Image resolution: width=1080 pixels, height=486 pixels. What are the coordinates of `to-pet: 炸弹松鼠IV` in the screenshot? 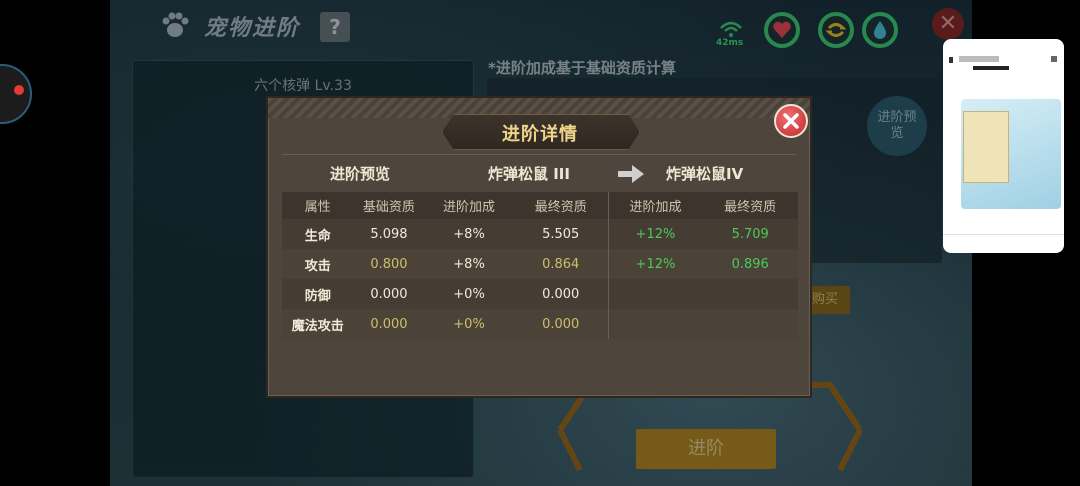 It's located at (705, 174).